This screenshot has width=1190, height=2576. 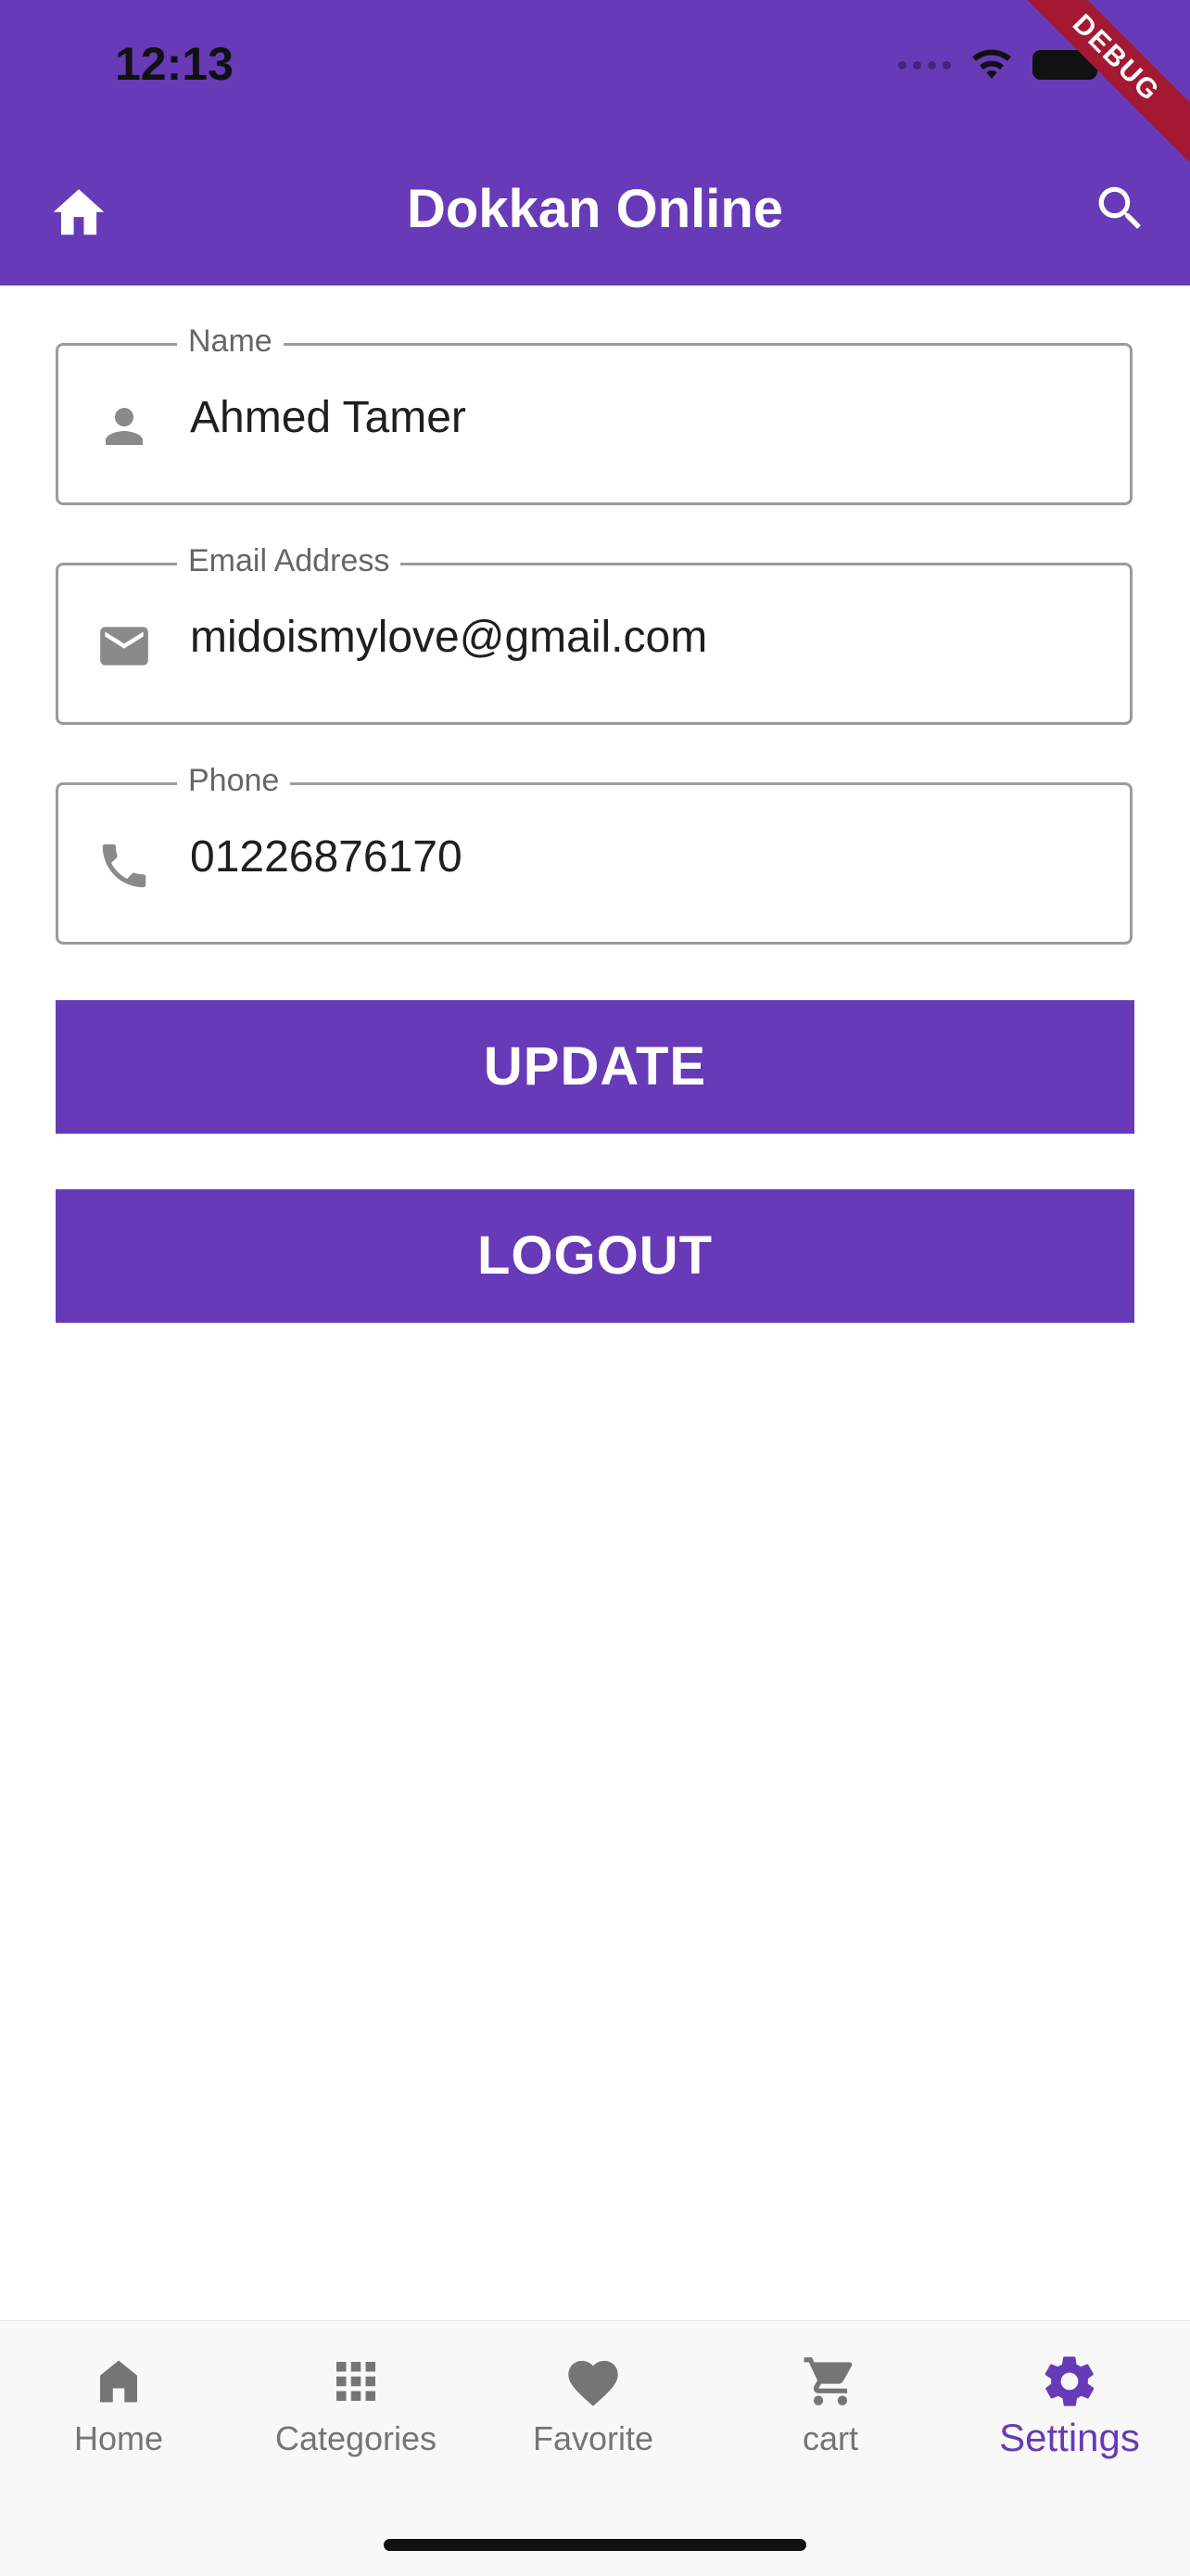 I want to click on nav-label-settings: Settings, so click(x=1069, y=2437).